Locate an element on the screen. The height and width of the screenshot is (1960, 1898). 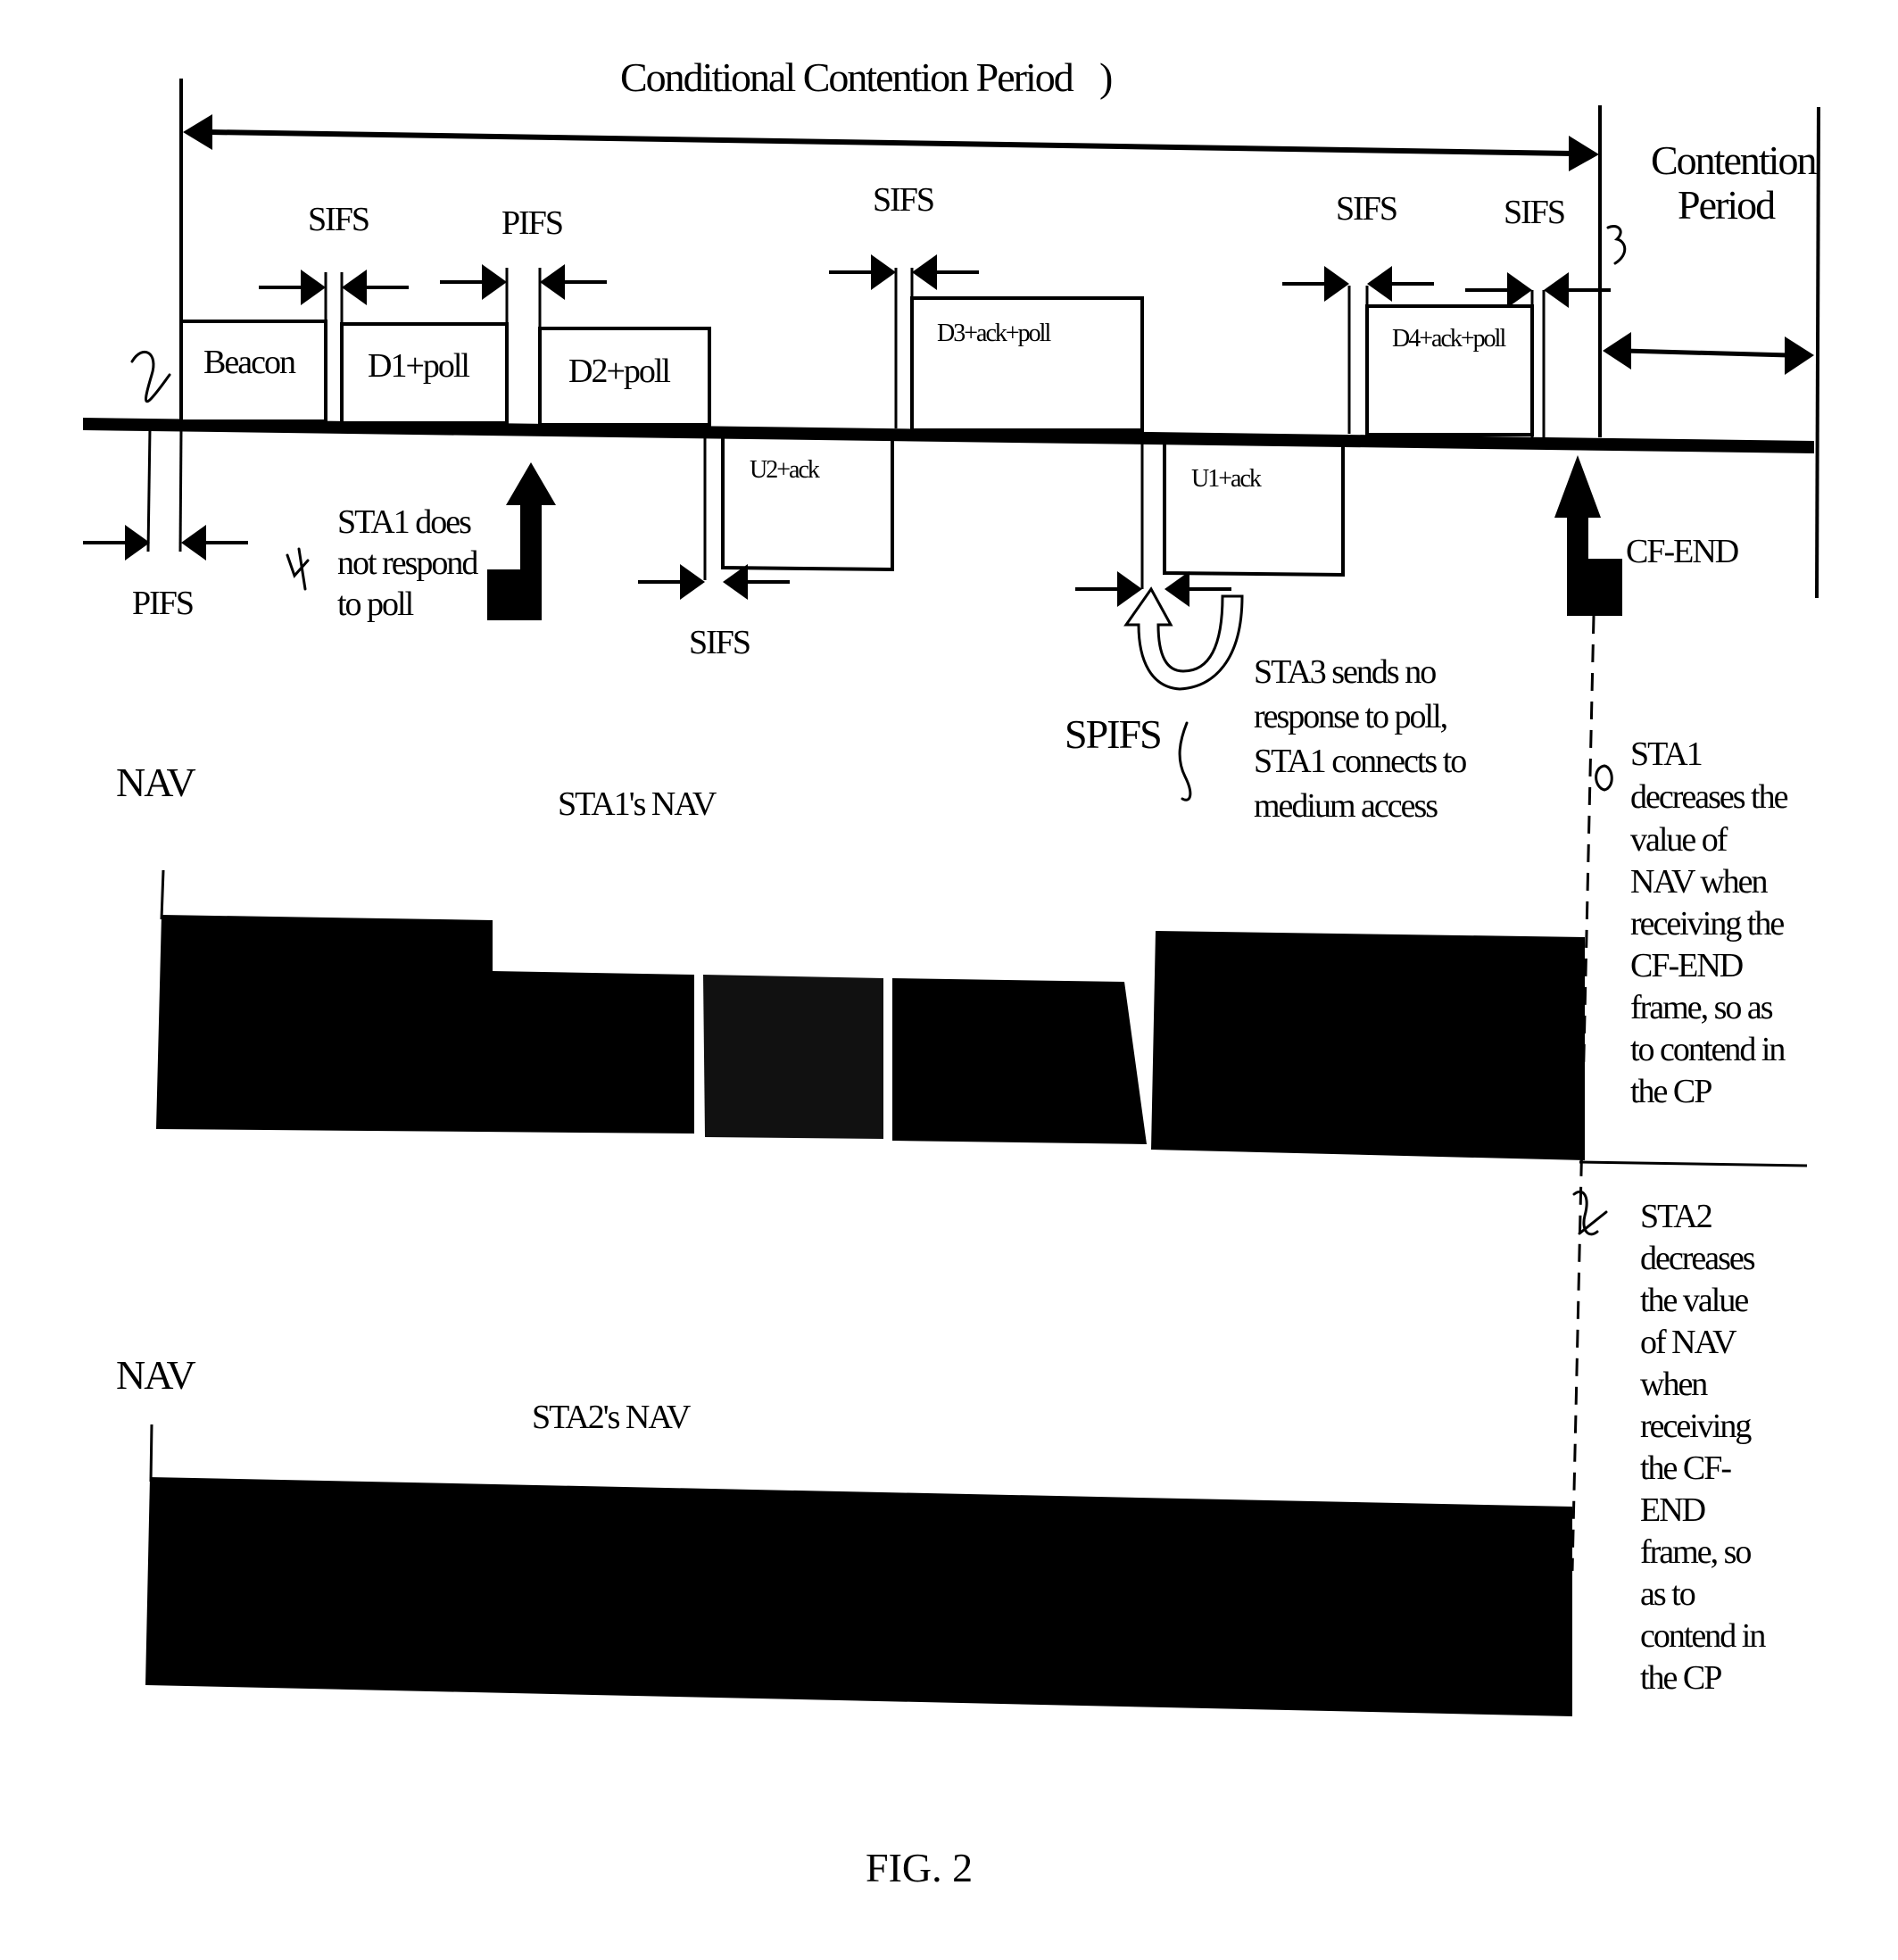
figure-caption: FIG. 2 is located at coordinates (919, 1867).